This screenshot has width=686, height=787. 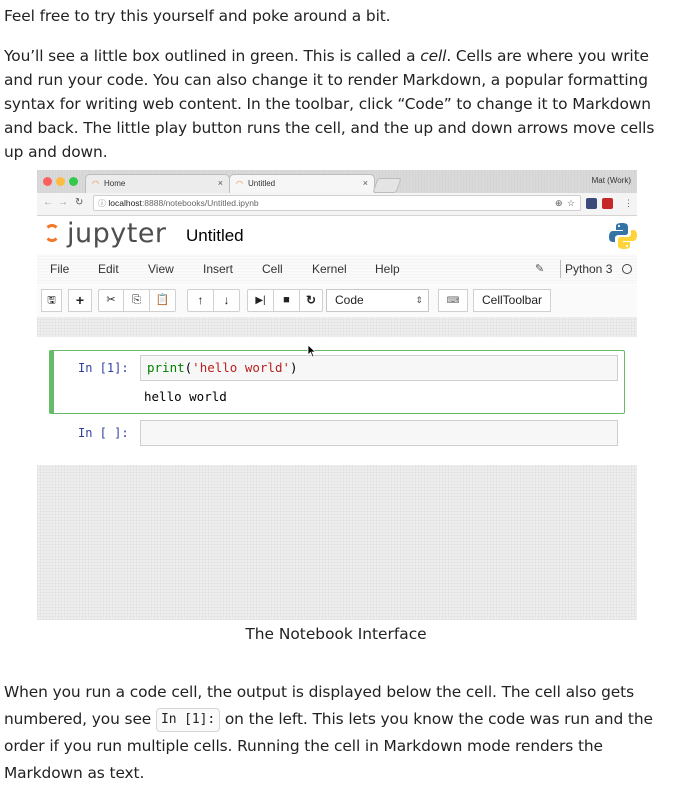 I want to click on forward-arrow-icon: →, so click(x=63, y=202).